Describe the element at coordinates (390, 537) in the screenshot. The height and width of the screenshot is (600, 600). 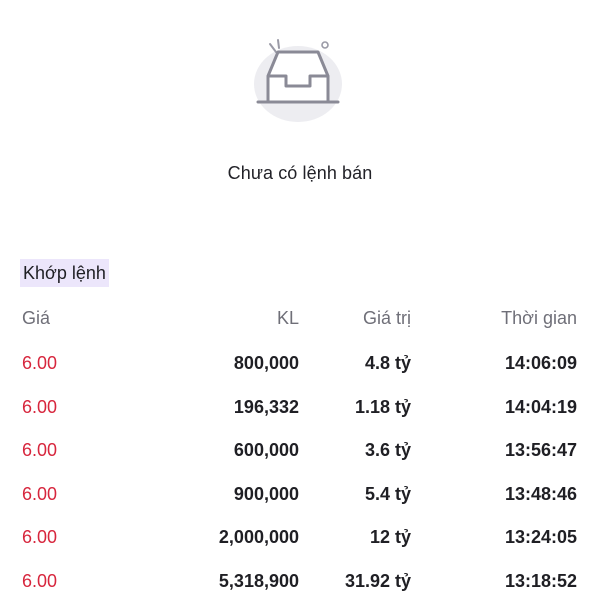
I see `row-value: 12 tỷ` at that location.